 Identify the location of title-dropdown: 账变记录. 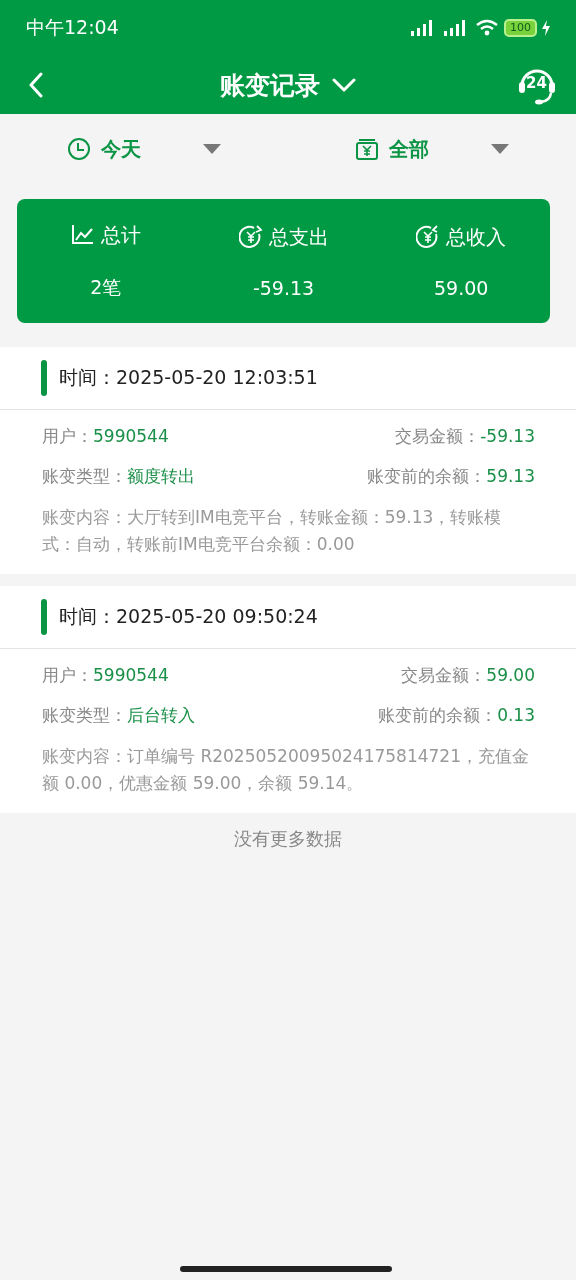
(288, 85).